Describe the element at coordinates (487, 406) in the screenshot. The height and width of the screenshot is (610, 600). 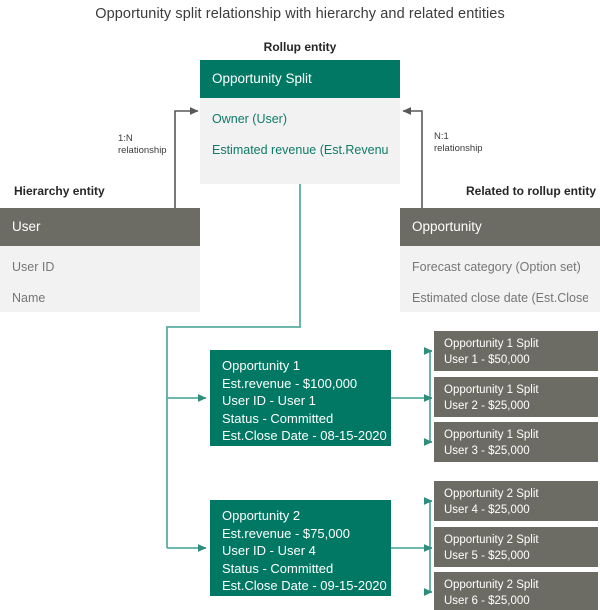
I see `split-detail: User 2 - $25,000` at that location.